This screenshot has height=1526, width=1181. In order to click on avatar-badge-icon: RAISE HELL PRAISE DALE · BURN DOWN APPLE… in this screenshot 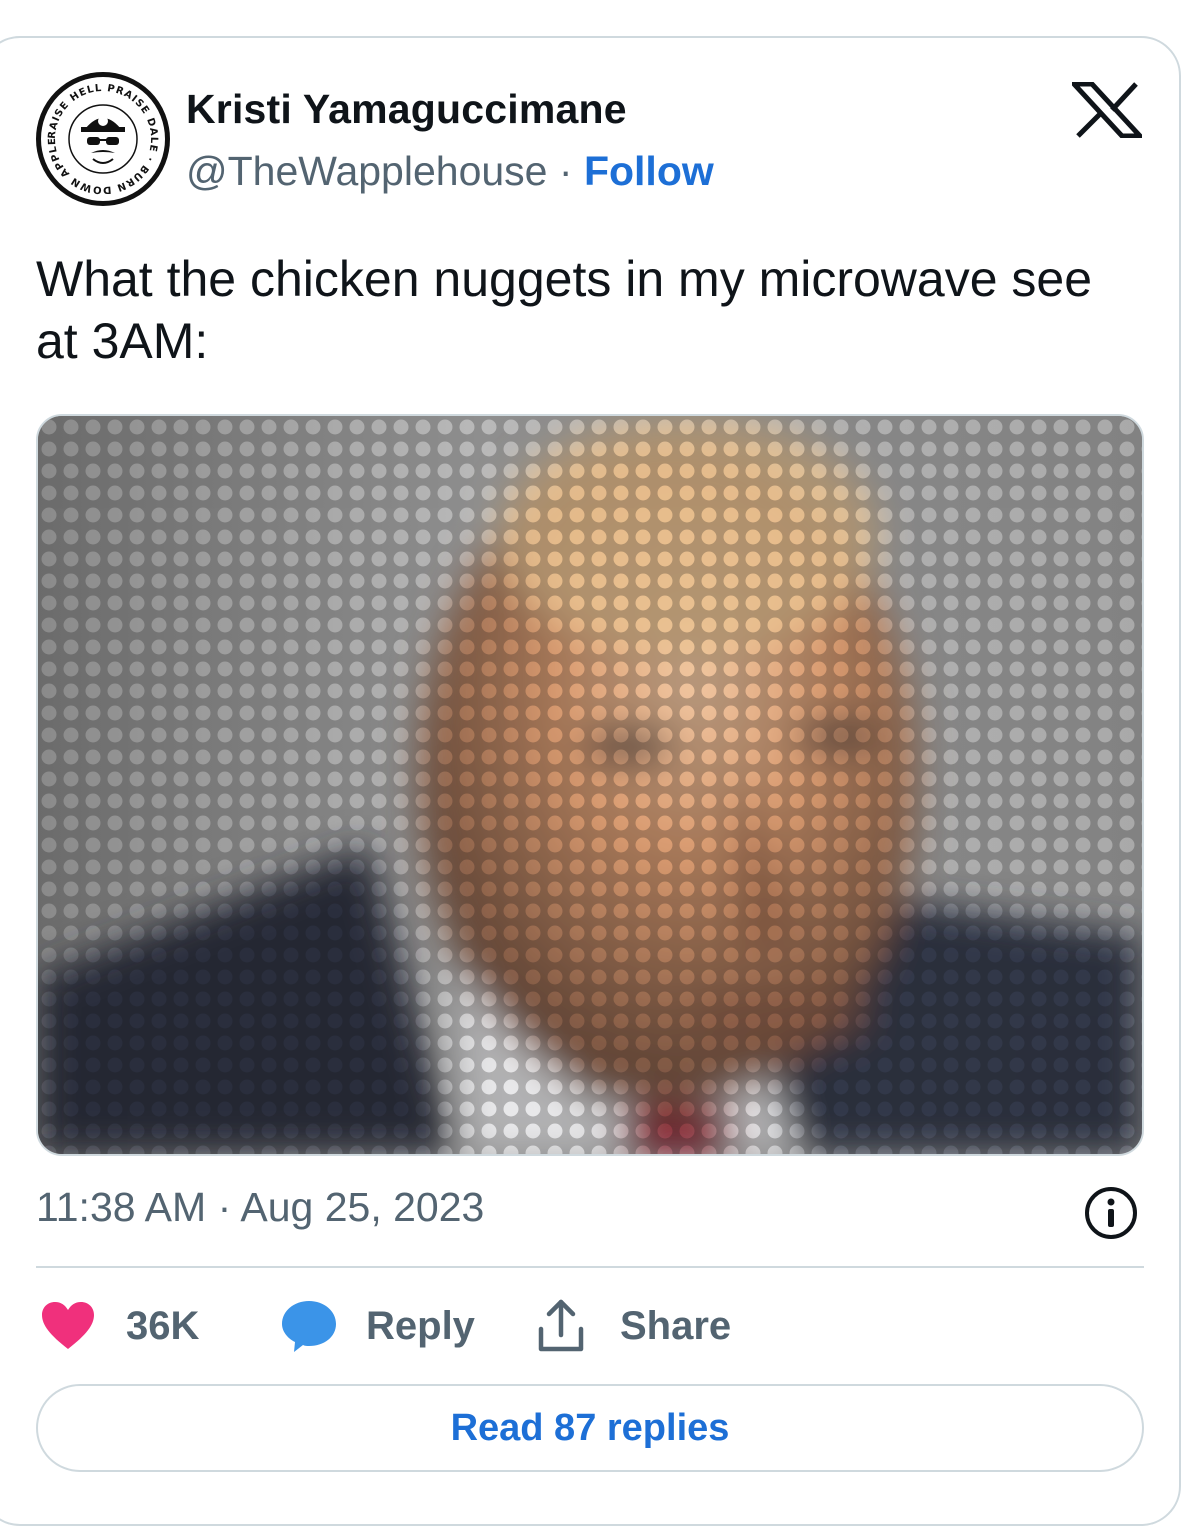, I will do `click(102, 138)`.